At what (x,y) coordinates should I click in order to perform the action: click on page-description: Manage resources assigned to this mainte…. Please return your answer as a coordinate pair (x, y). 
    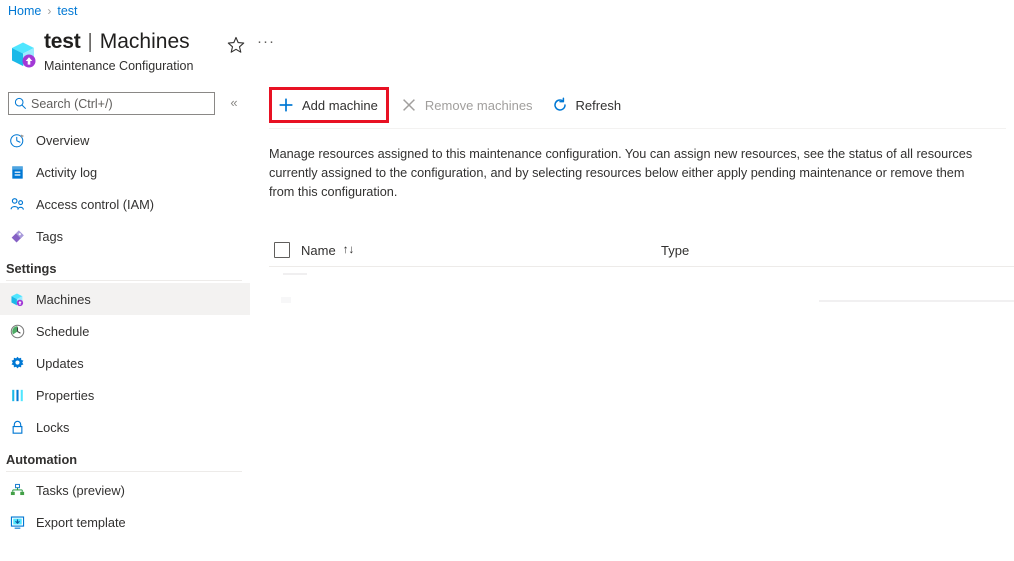
    Looking at the image, I should click on (621, 173).